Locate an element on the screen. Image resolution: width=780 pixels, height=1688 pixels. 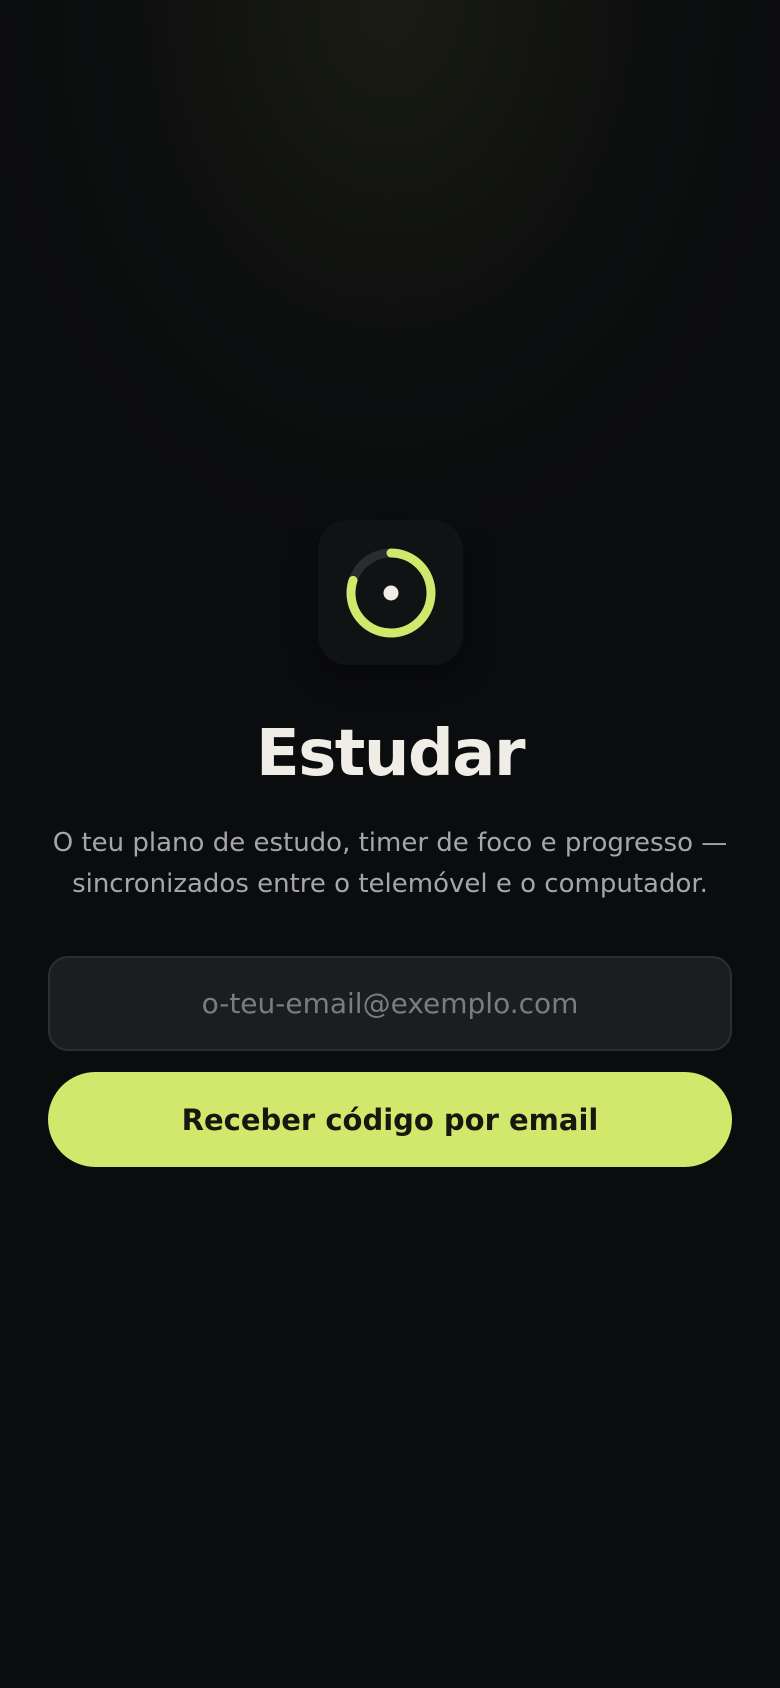
email-field is located at coordinates (390, 1003).